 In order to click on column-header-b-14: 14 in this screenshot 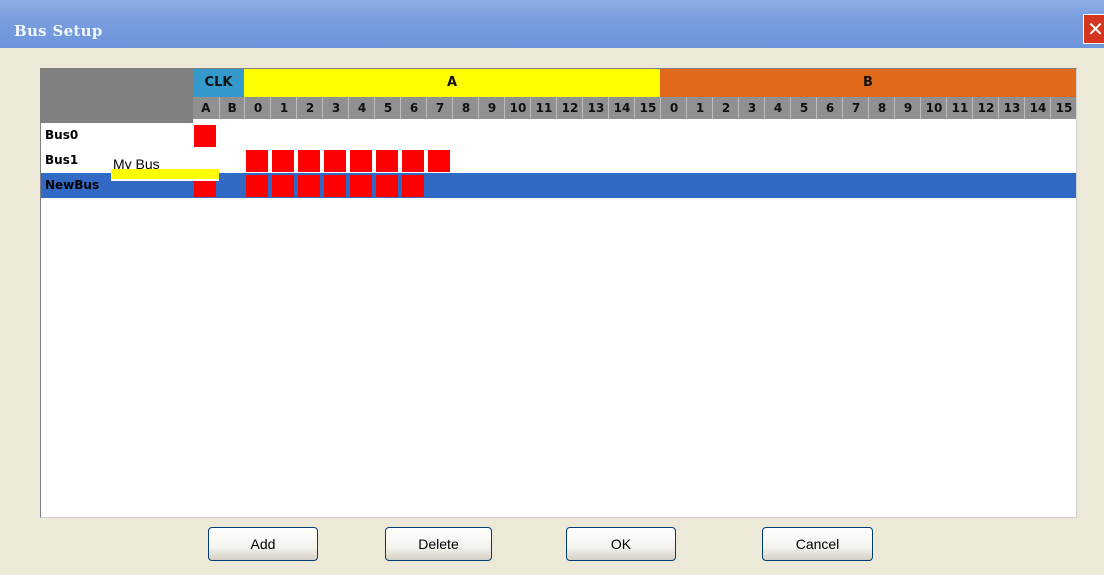, I will do `click(1037, 108)`.